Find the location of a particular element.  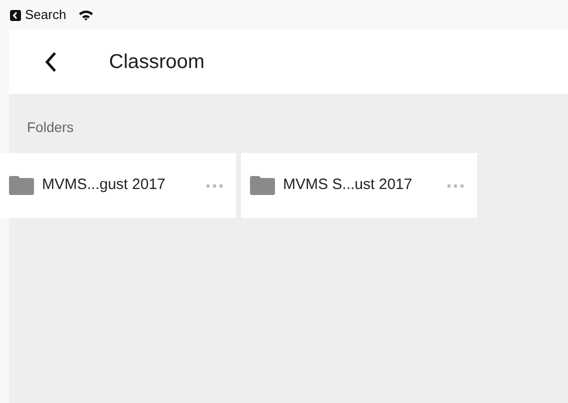

wifi-icon is located at coordinates (86, 15).